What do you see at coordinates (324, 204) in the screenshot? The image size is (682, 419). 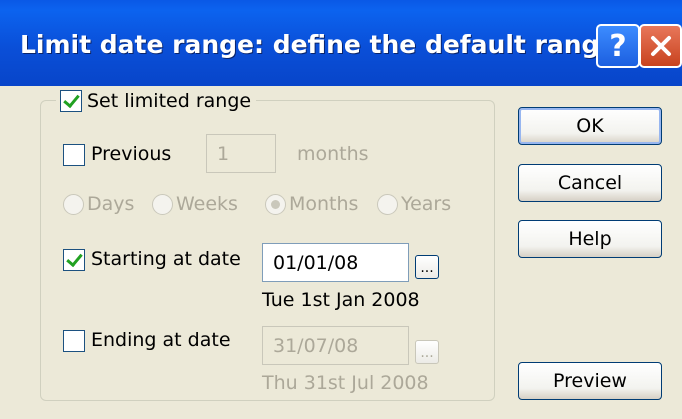 I see `radio-months-label: Months` at bounding box center [324, 204].